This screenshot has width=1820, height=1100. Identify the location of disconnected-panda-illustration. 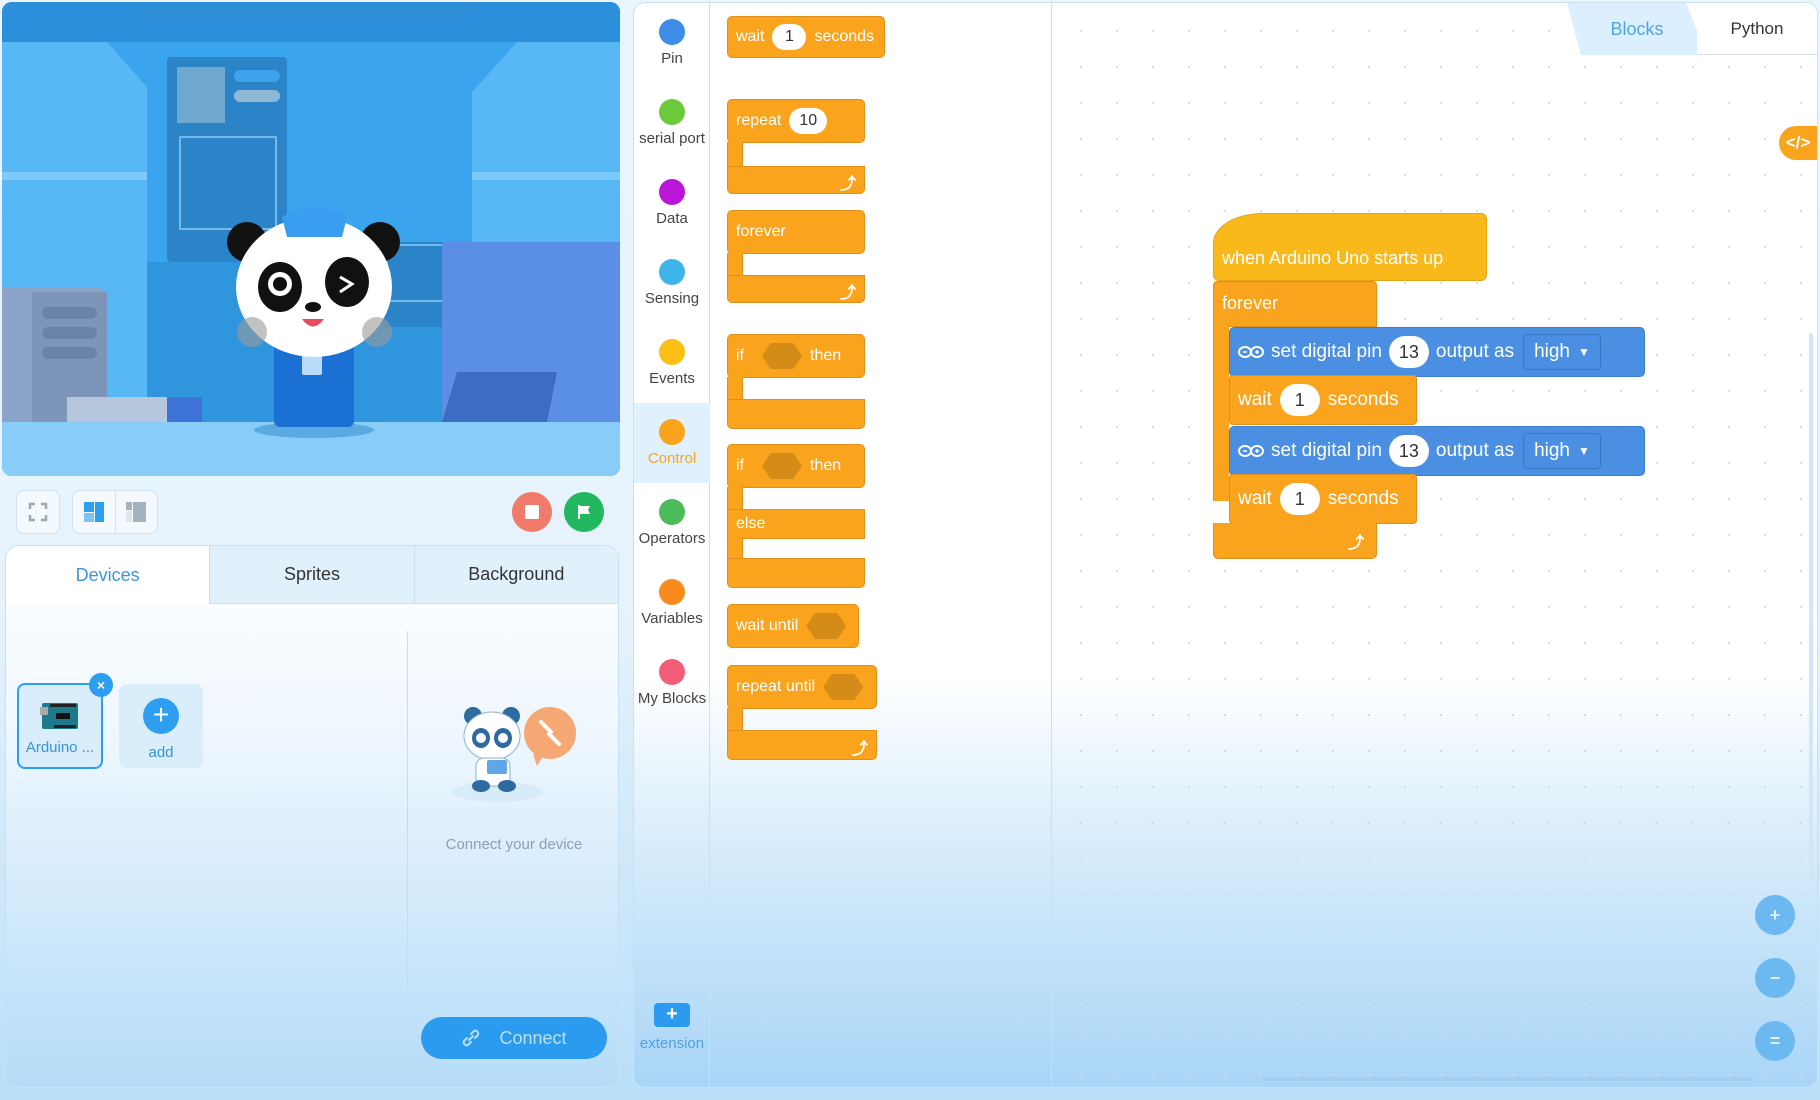
(514, 754).